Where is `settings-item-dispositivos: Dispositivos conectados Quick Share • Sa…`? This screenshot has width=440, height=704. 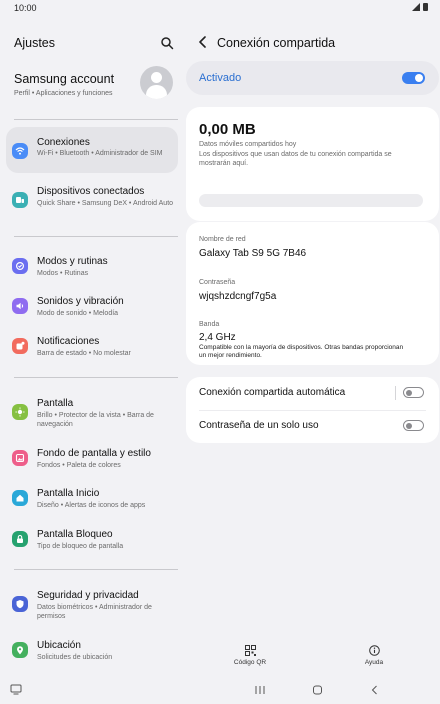 settings-item-dispositivos: Dispositivos conectados Quick Share • Sa… is located at coordinates (92, 200).